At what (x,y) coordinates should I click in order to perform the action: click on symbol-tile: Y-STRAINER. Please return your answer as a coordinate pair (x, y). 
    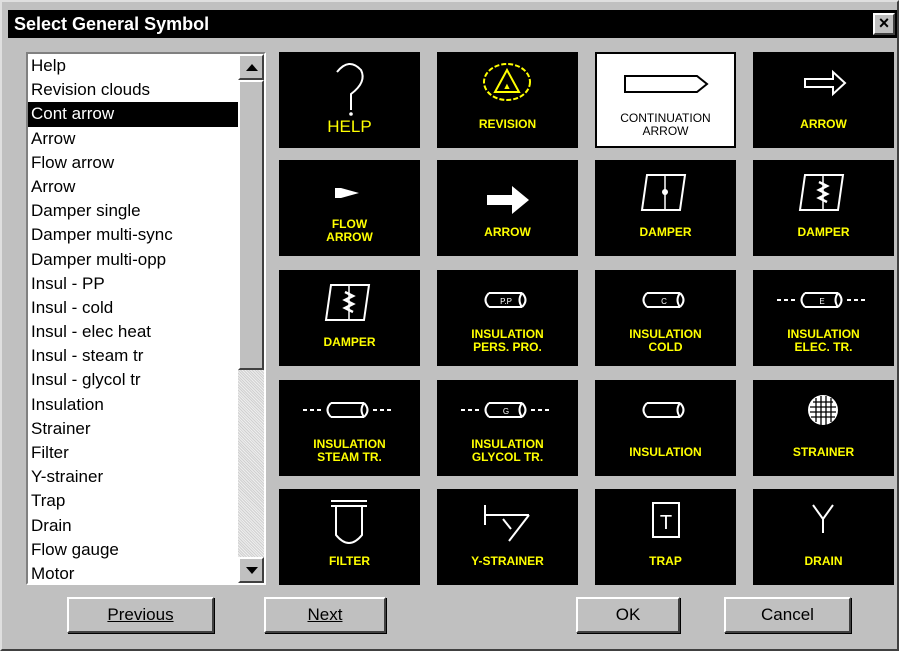
    Looking at the image, I should click on (507, 537).